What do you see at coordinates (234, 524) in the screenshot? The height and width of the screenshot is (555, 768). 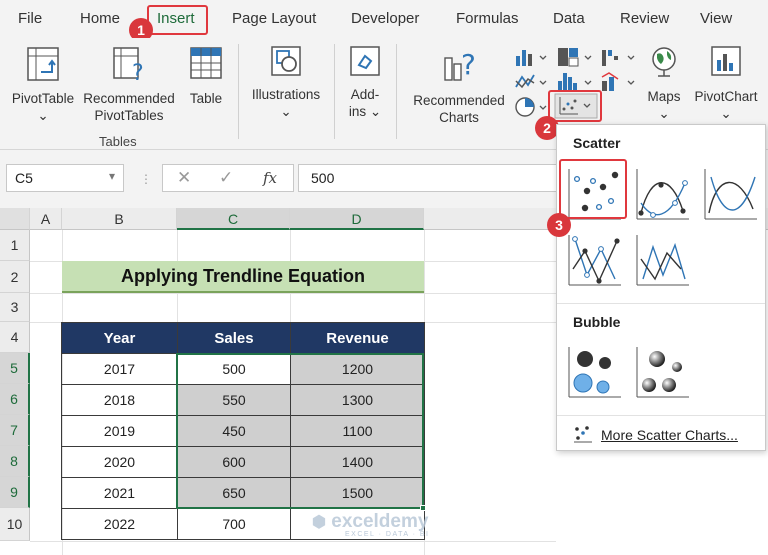 I see `sales-cell: 700` at bounding box center [234, 524].